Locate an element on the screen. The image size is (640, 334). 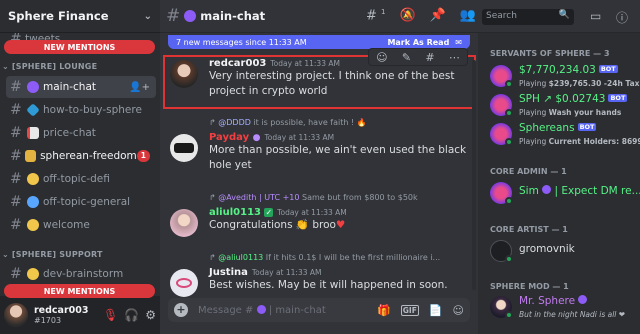
gear-icon: ⚙ is located at coordinates (150, 315).